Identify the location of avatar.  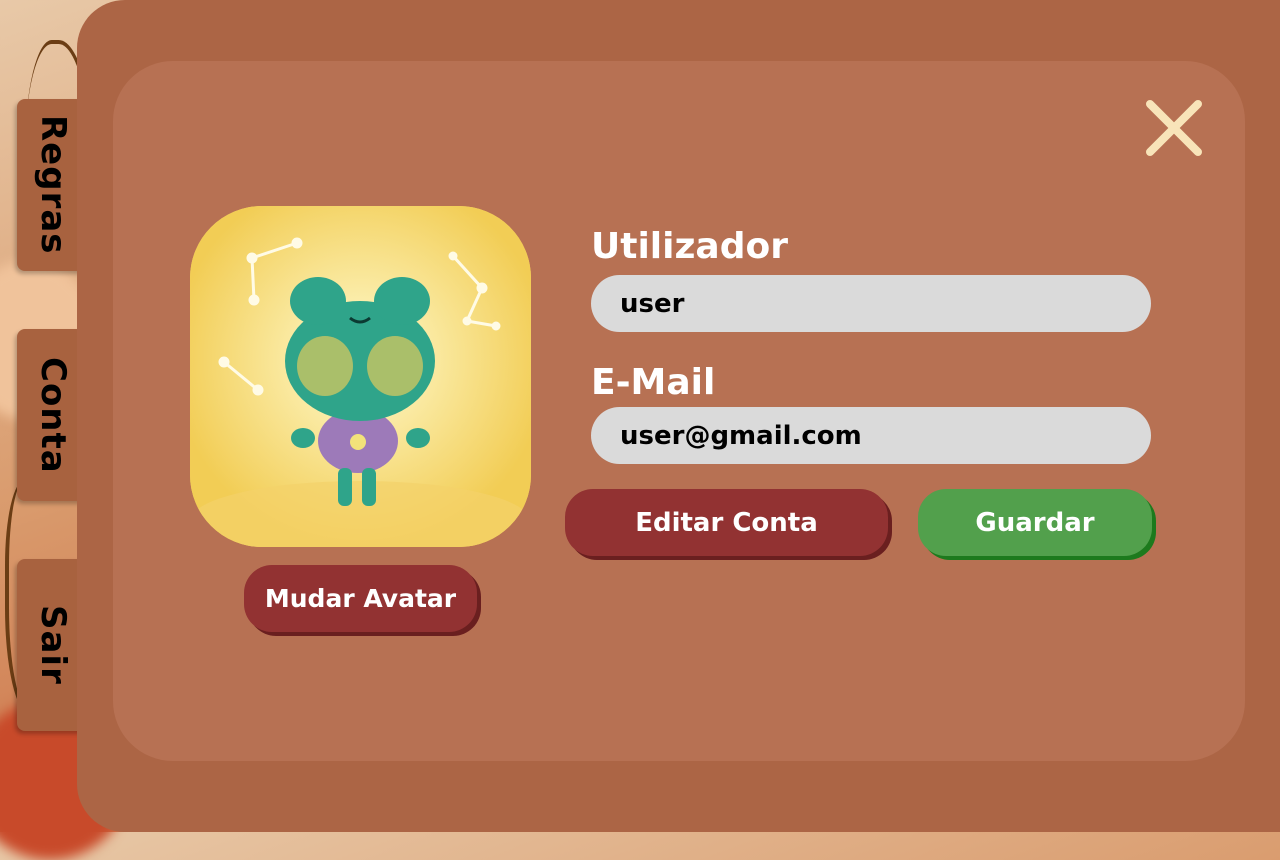
(360, 376).